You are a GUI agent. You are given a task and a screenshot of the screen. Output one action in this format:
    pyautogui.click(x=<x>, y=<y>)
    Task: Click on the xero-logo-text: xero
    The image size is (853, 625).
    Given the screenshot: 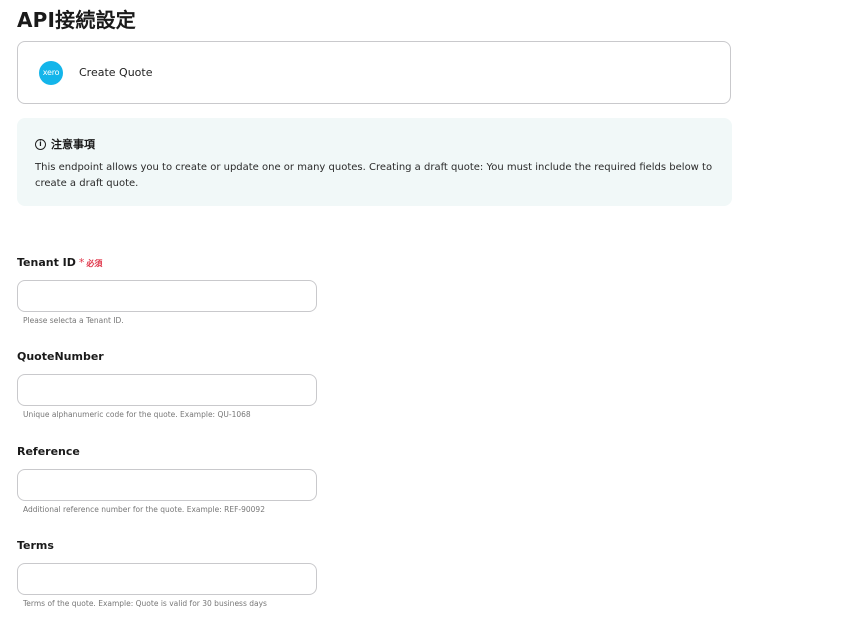 What is the action you would take?
    pyautogui.click(x=51, y=72)
    